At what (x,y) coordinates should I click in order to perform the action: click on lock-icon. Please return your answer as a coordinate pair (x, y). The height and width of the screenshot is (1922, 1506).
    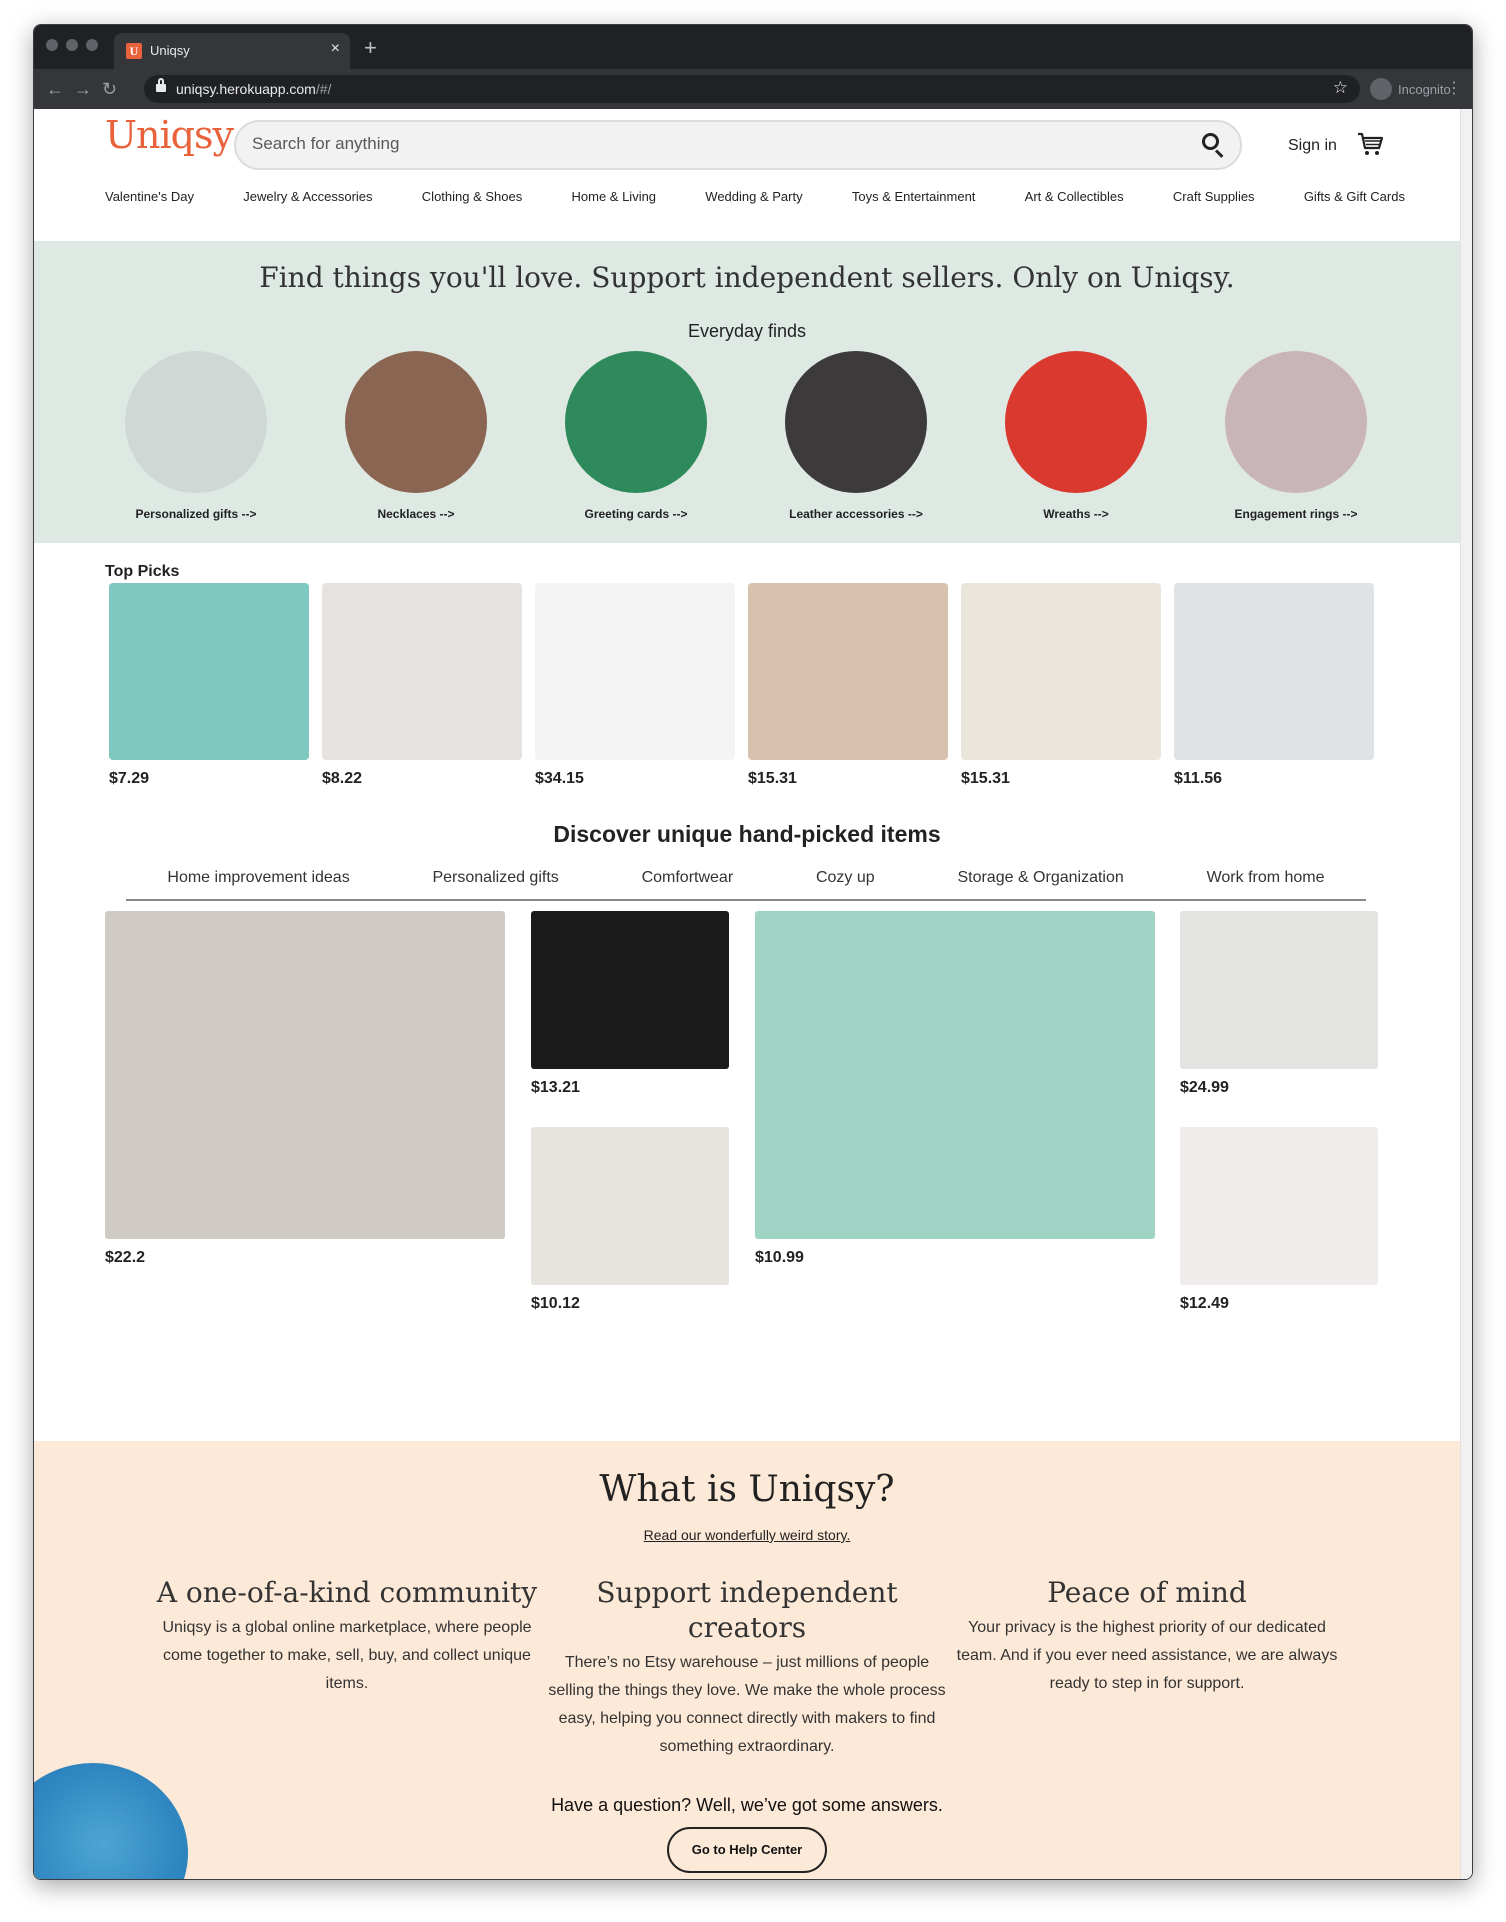
    Looking at the image, I should click on (161, 85).